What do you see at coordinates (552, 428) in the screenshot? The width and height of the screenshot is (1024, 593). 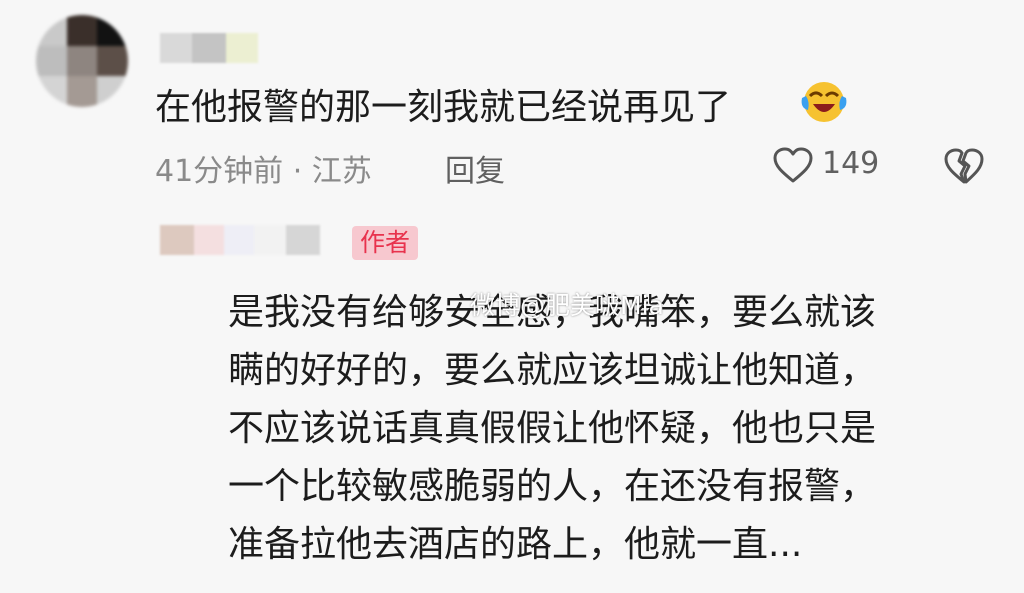 I see `reply-line: 不应该说话真真假假让他怀疑，他也只是` at bounding box center [552, 428].